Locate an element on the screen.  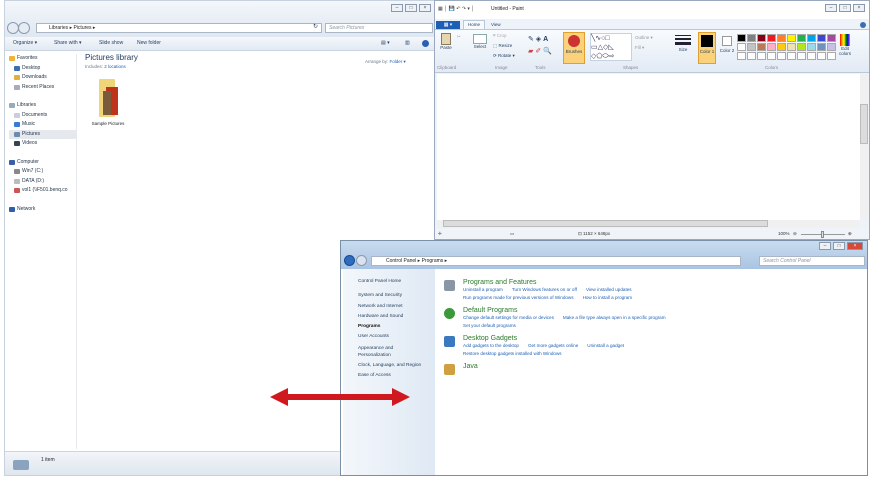
shapes-gallery: ╲∿○□ ▭△◇◺ ◇⬠⬭⇨ is located at coordinates (611, 47).